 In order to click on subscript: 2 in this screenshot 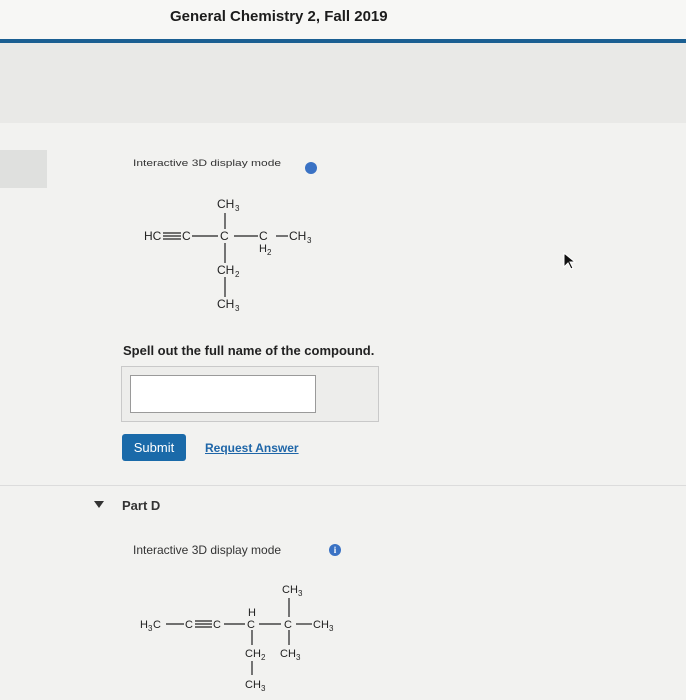, I will do `click(263, 657)`.